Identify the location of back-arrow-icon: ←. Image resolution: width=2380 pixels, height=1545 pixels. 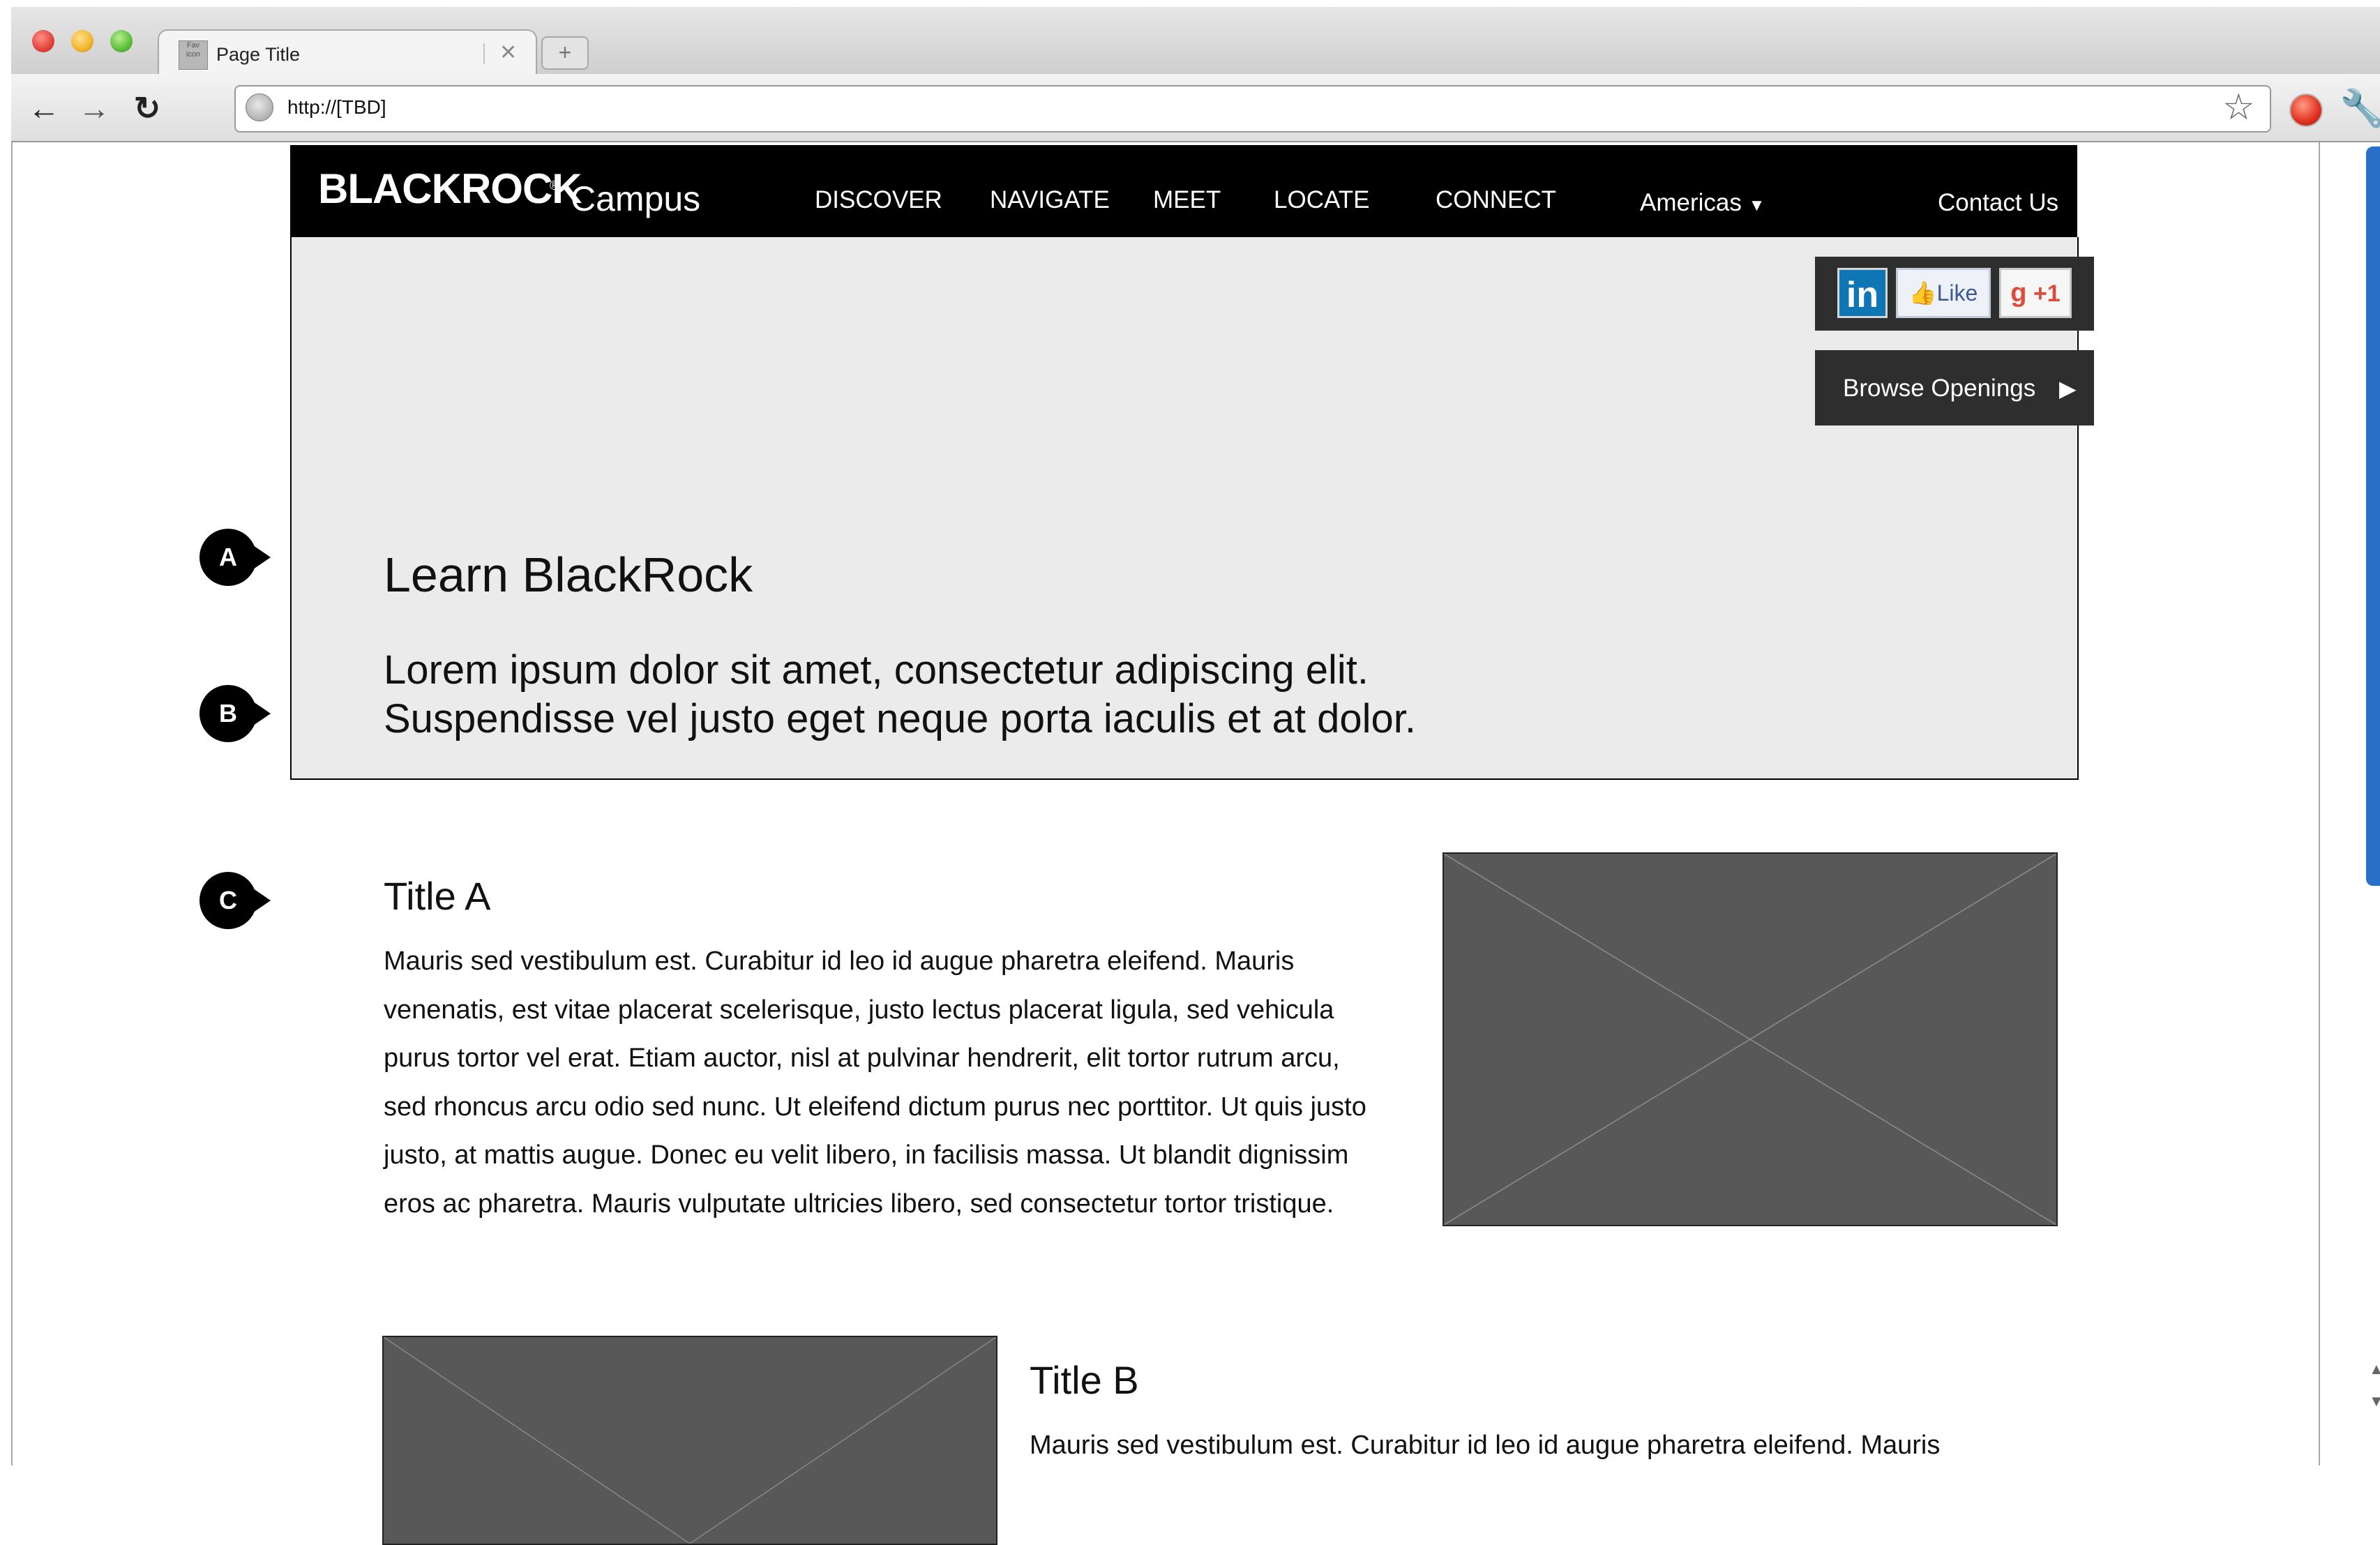
(44, 108).